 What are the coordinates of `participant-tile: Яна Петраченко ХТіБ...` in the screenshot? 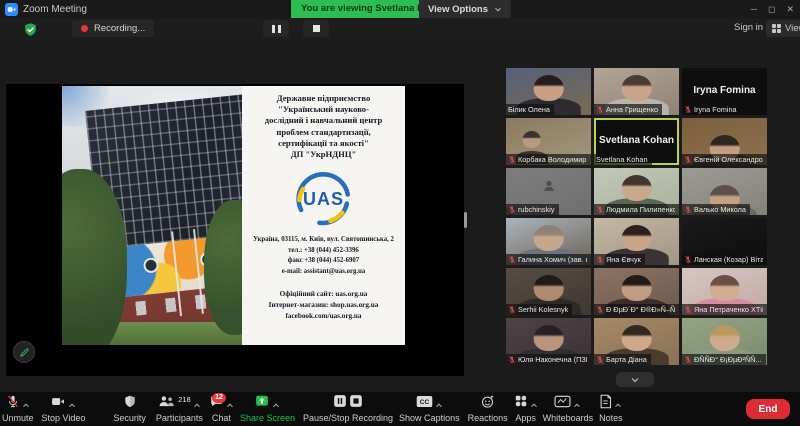 It's located at (724, 291).